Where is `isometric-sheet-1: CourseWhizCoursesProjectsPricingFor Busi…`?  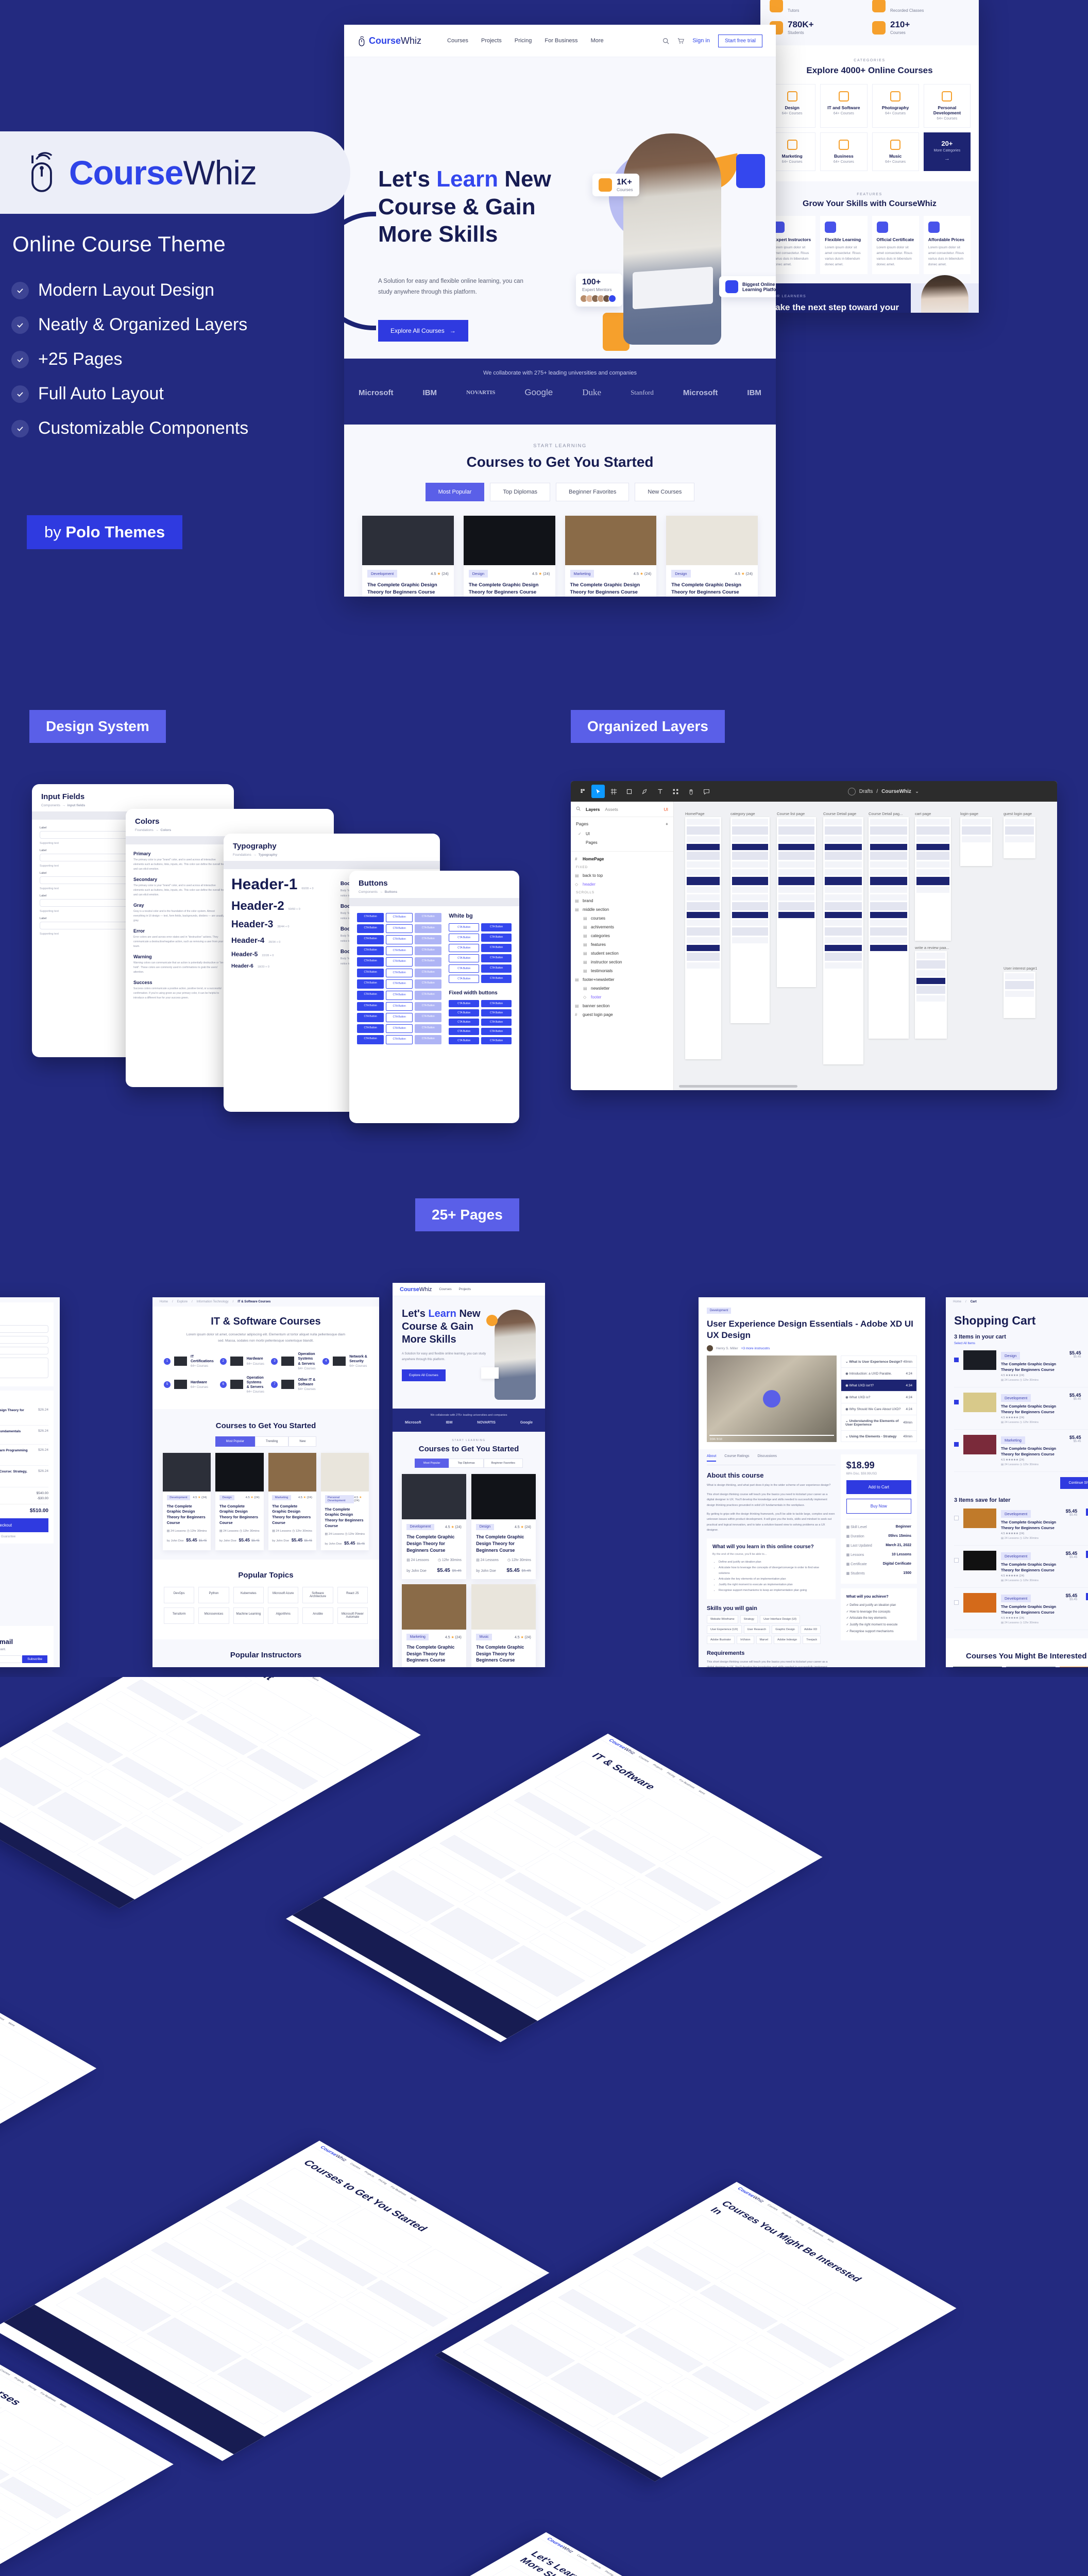 isometric-sheet-1: CourseWhizCoursesProjectsPricingFor Busi… is located at coordinates (48, 2096).